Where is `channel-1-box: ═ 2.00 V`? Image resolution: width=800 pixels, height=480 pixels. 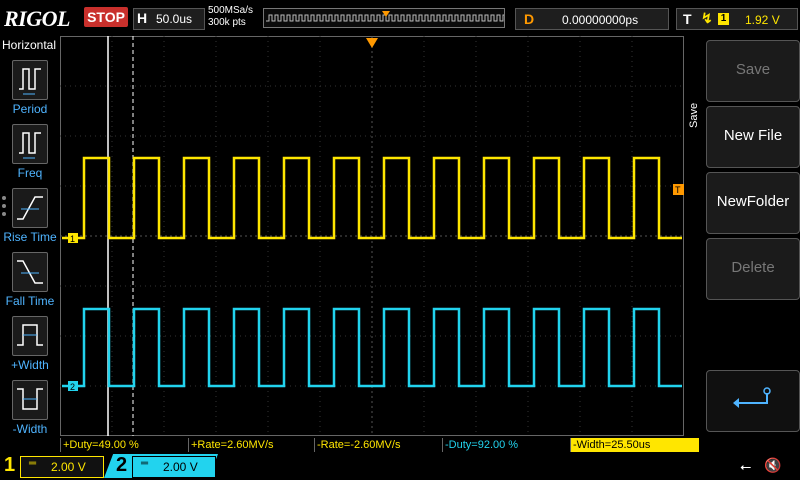
channel-1-box: ═ 2.00 V is located at coordinates (62, 467).